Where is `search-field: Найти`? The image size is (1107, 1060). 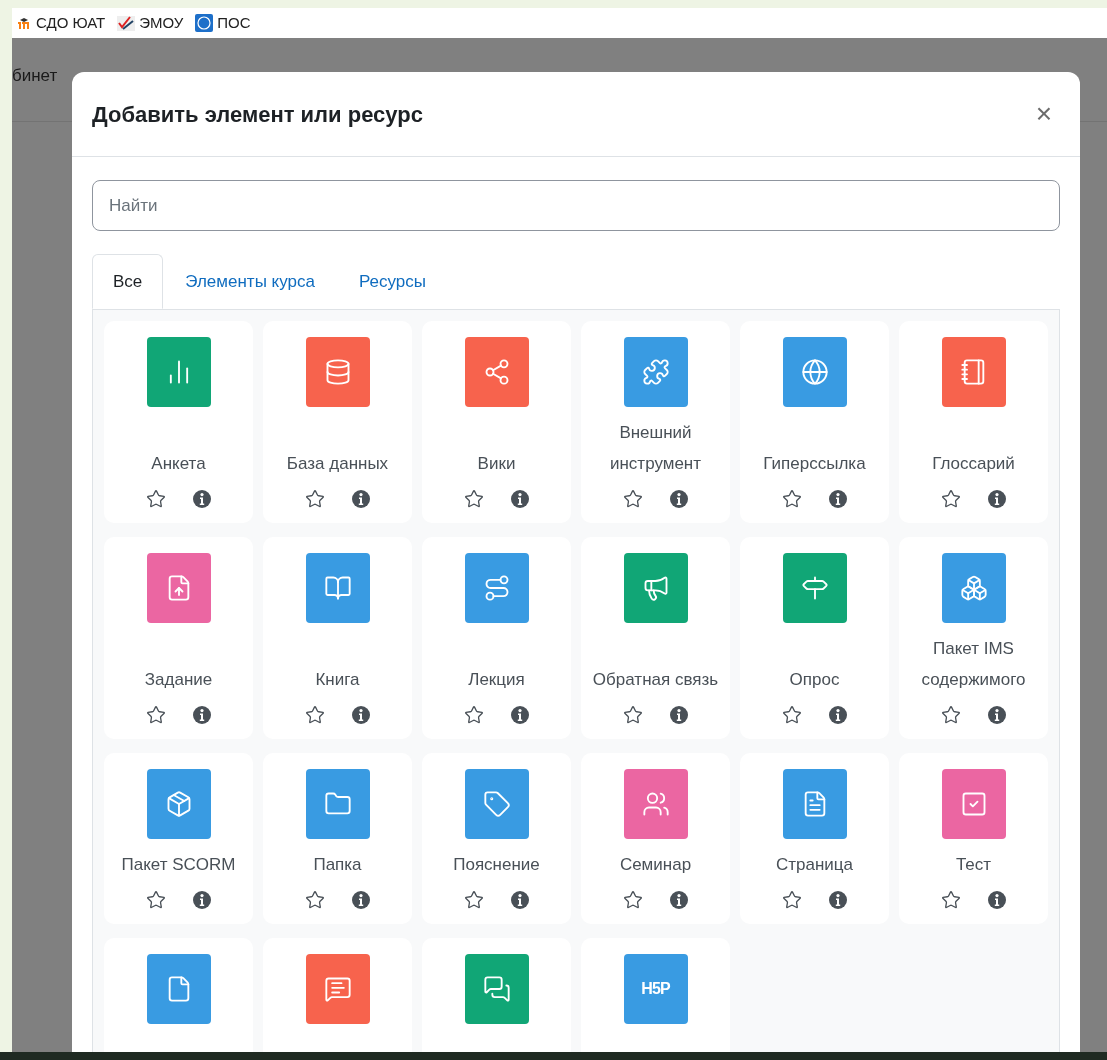
search-field: Найти is located at coordinates (576, 205).